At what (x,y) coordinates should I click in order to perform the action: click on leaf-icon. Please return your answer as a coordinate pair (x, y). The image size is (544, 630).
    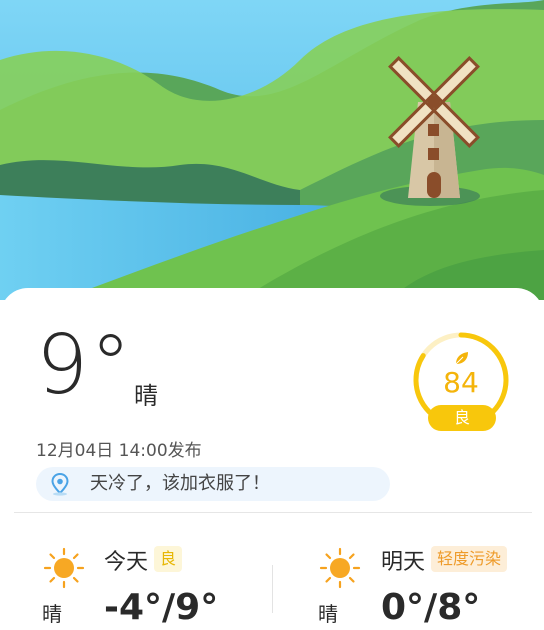
    Looking at the image, I should click on (461, 358).